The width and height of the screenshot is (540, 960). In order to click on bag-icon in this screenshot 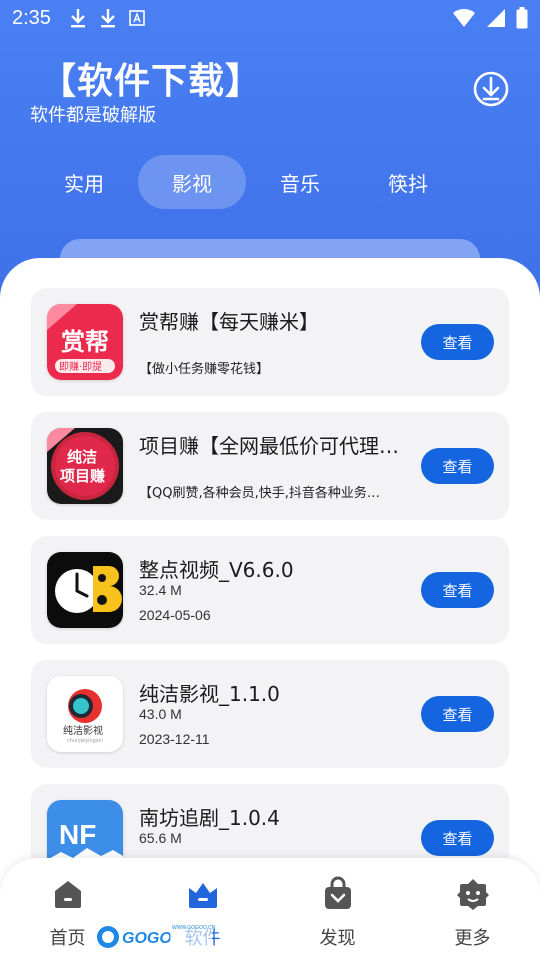, I will do `click(338, 892)`.